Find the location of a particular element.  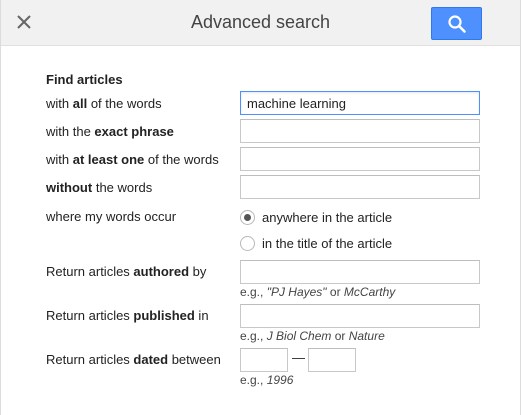

all-words-label: with all of the words is located at coordinates (104, 103).